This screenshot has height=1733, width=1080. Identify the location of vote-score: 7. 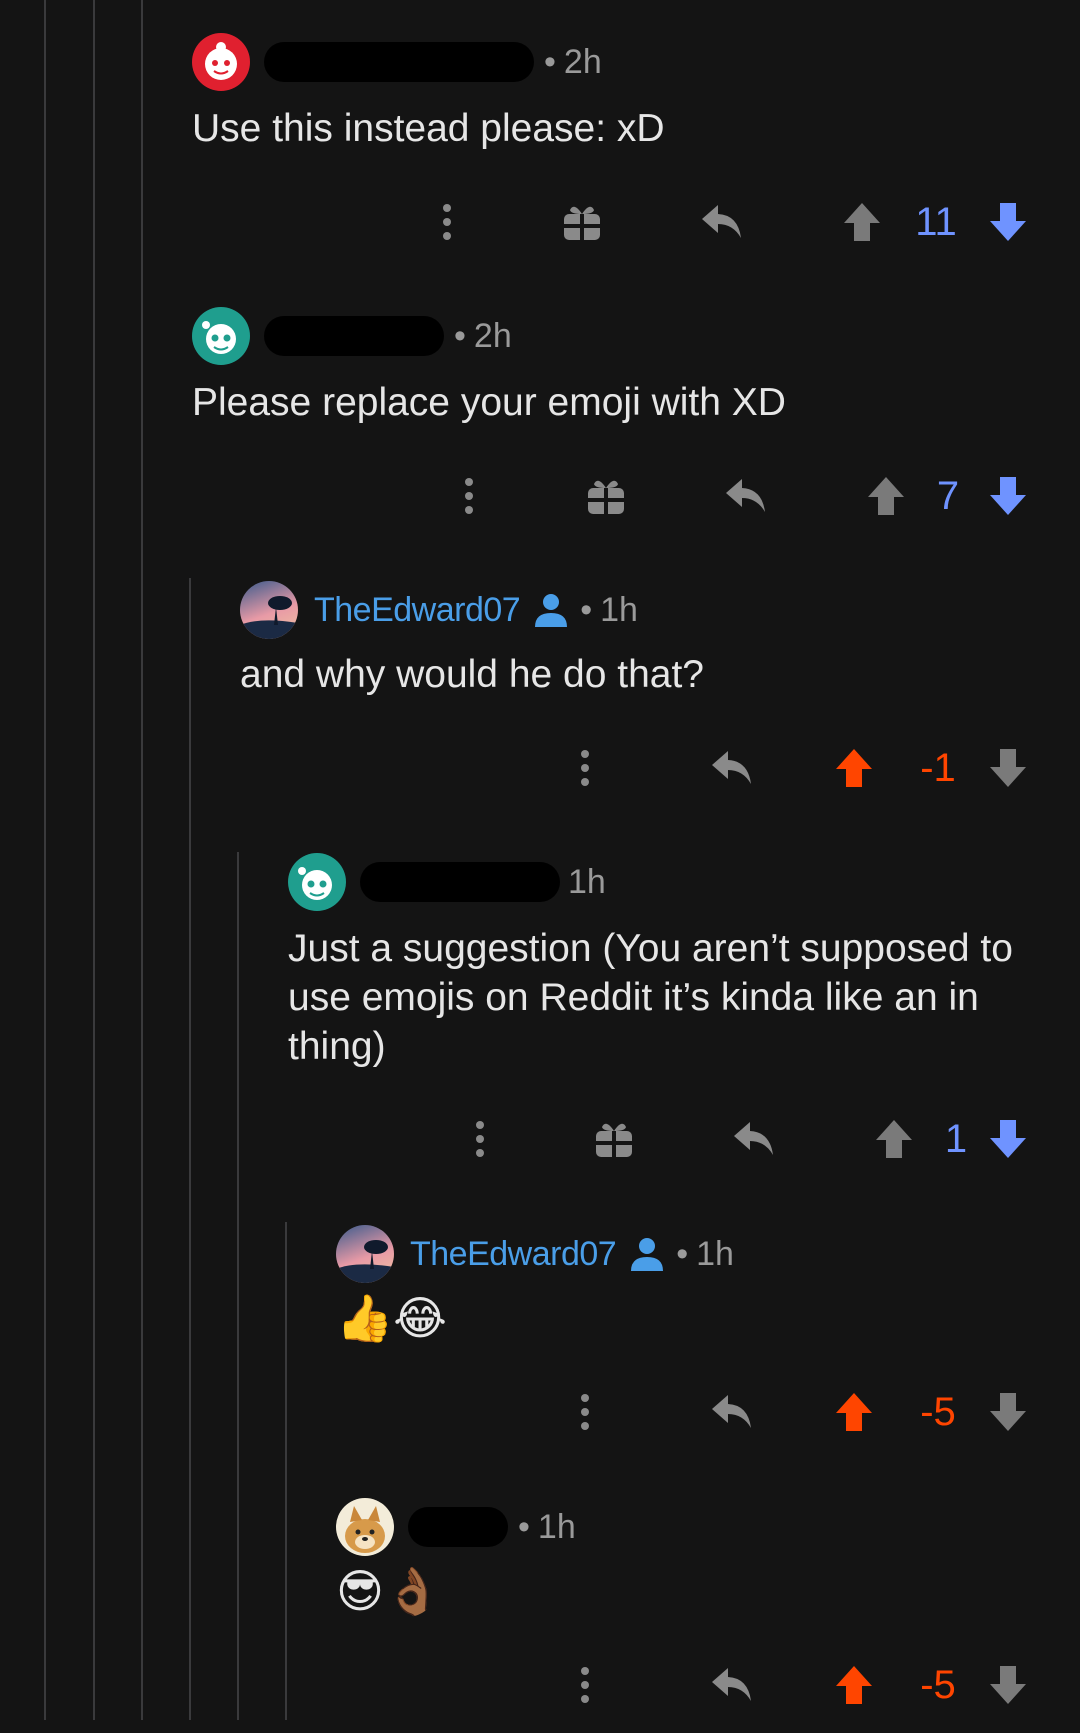
(948, 495).